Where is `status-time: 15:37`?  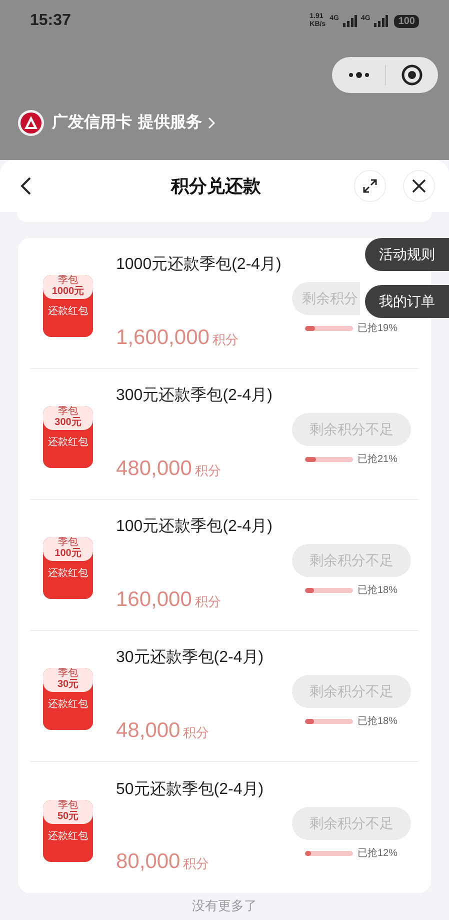
status-time: 15:37 is located at coordinates (50, 21).